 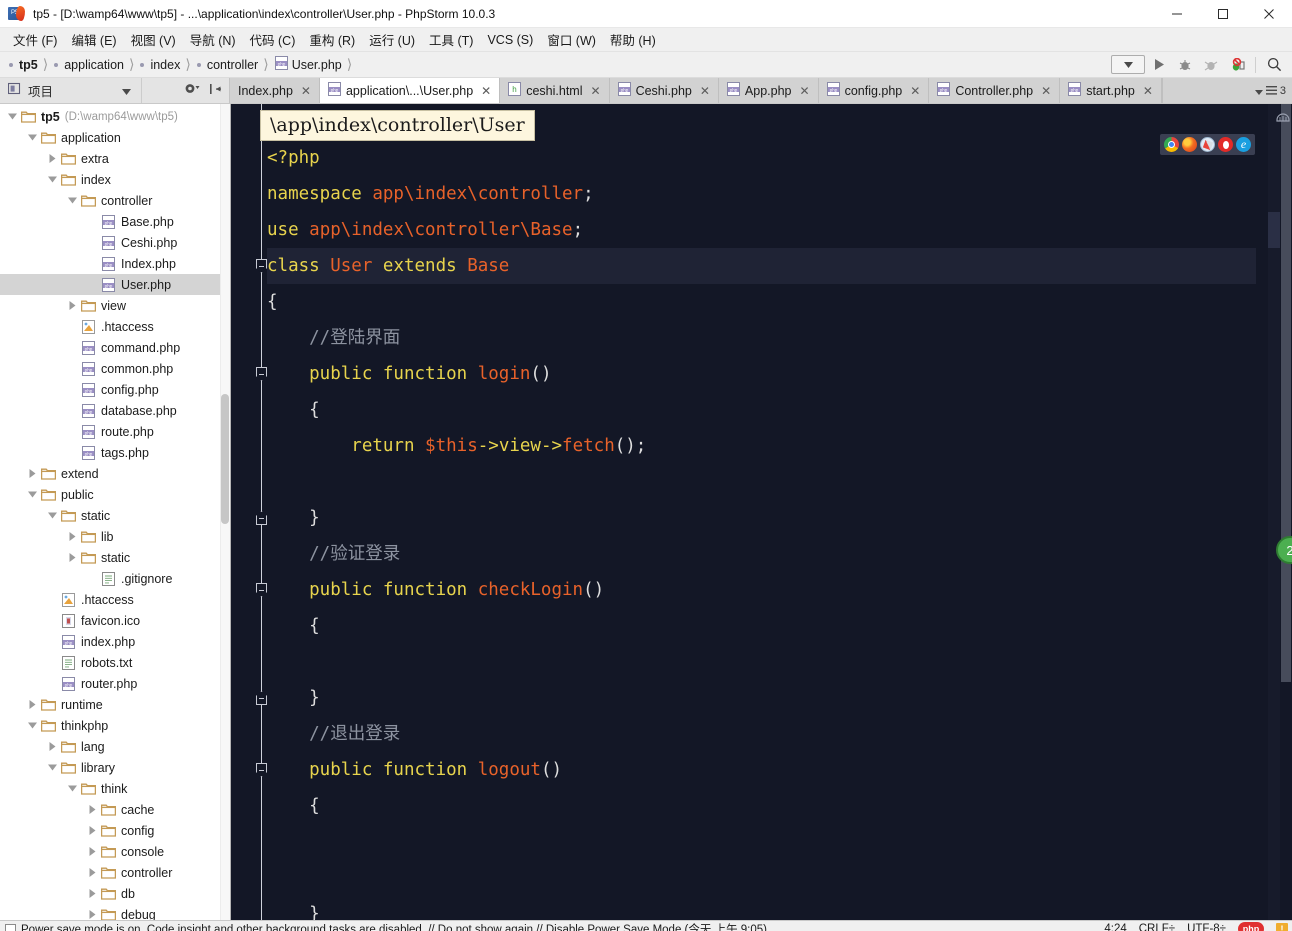 What do you see at coordinates (761, 734) in the screenshot?
I see `code-line: //退出登录` at bounding box center [761, 734].